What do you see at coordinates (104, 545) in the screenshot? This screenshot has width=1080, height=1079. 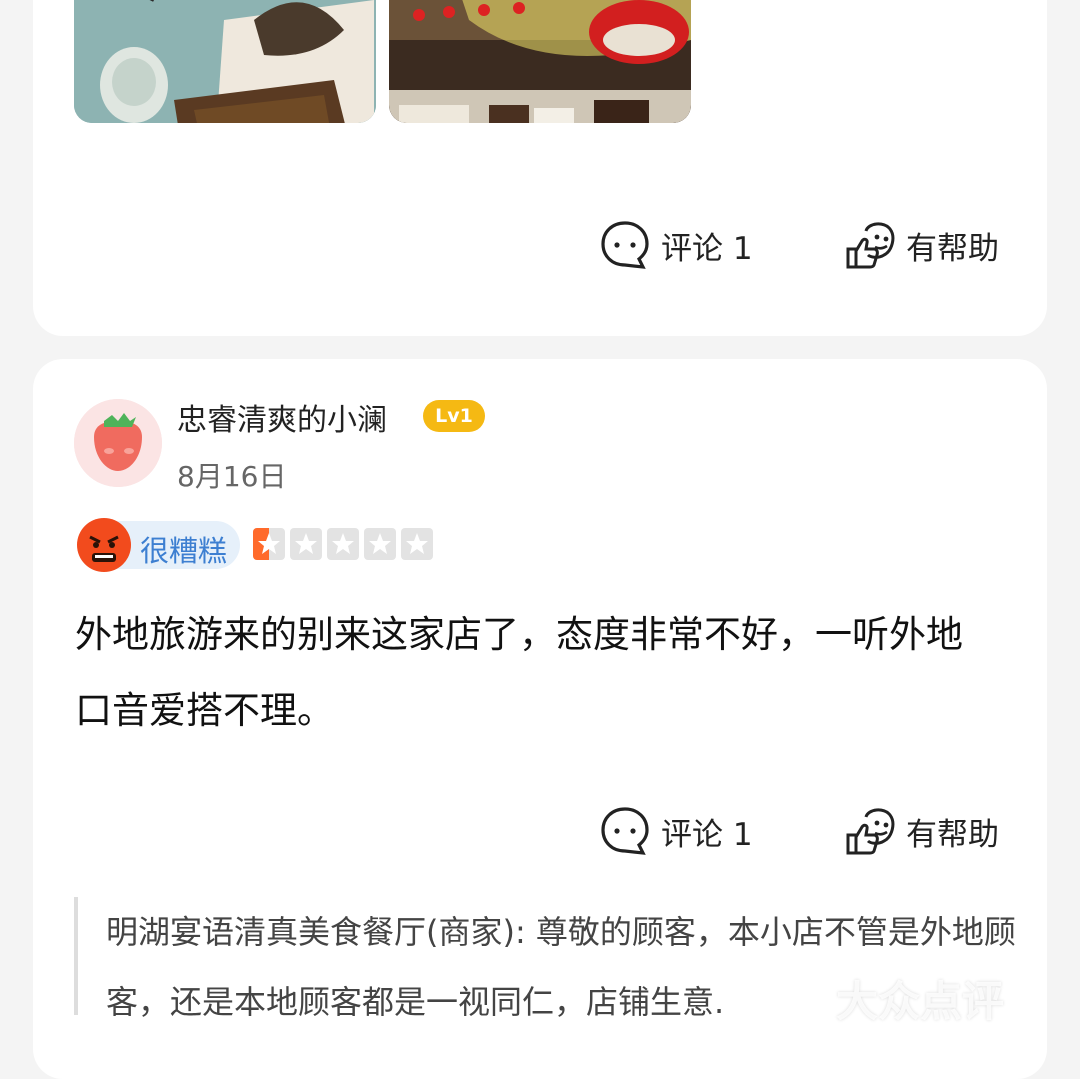 I see `angry-face-icon` at bounding box center [104, 545].